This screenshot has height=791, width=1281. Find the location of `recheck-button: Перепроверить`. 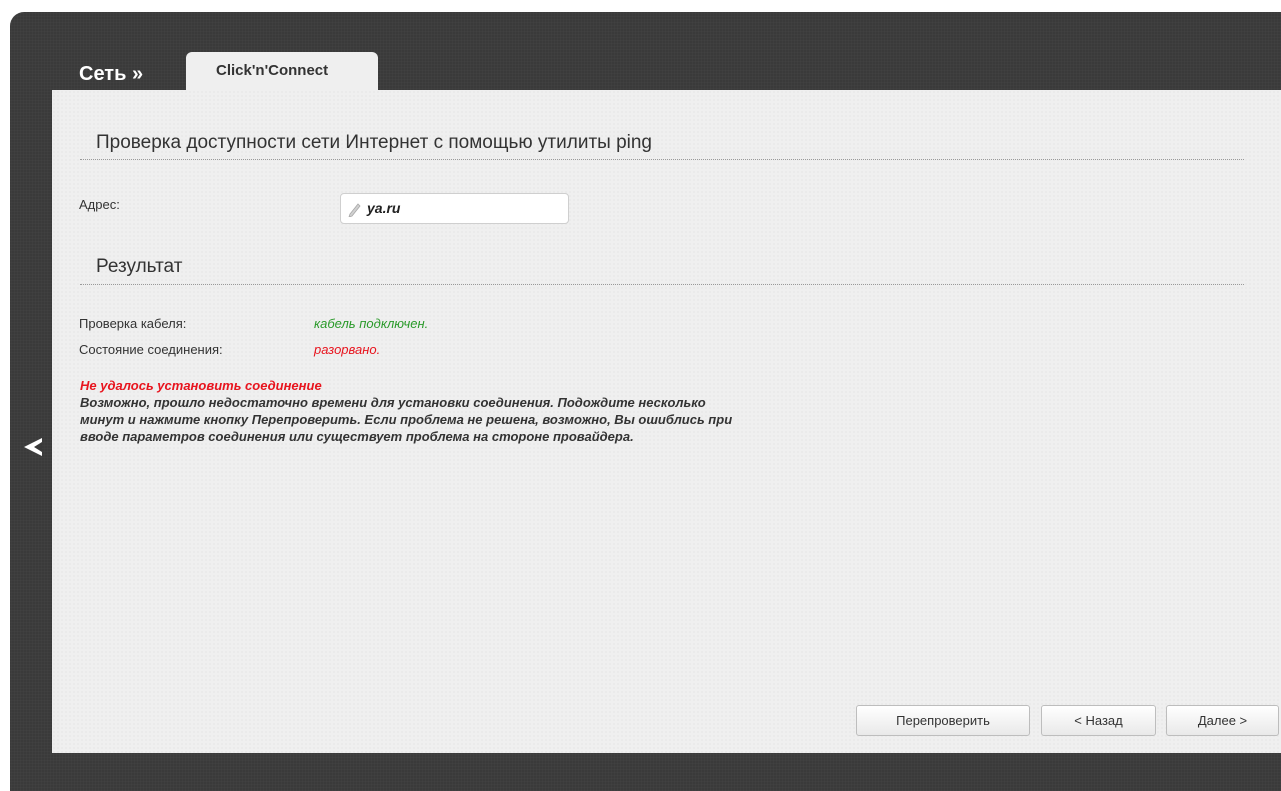

recheck-button: Перепроверить is located at coordinates (943, 720).